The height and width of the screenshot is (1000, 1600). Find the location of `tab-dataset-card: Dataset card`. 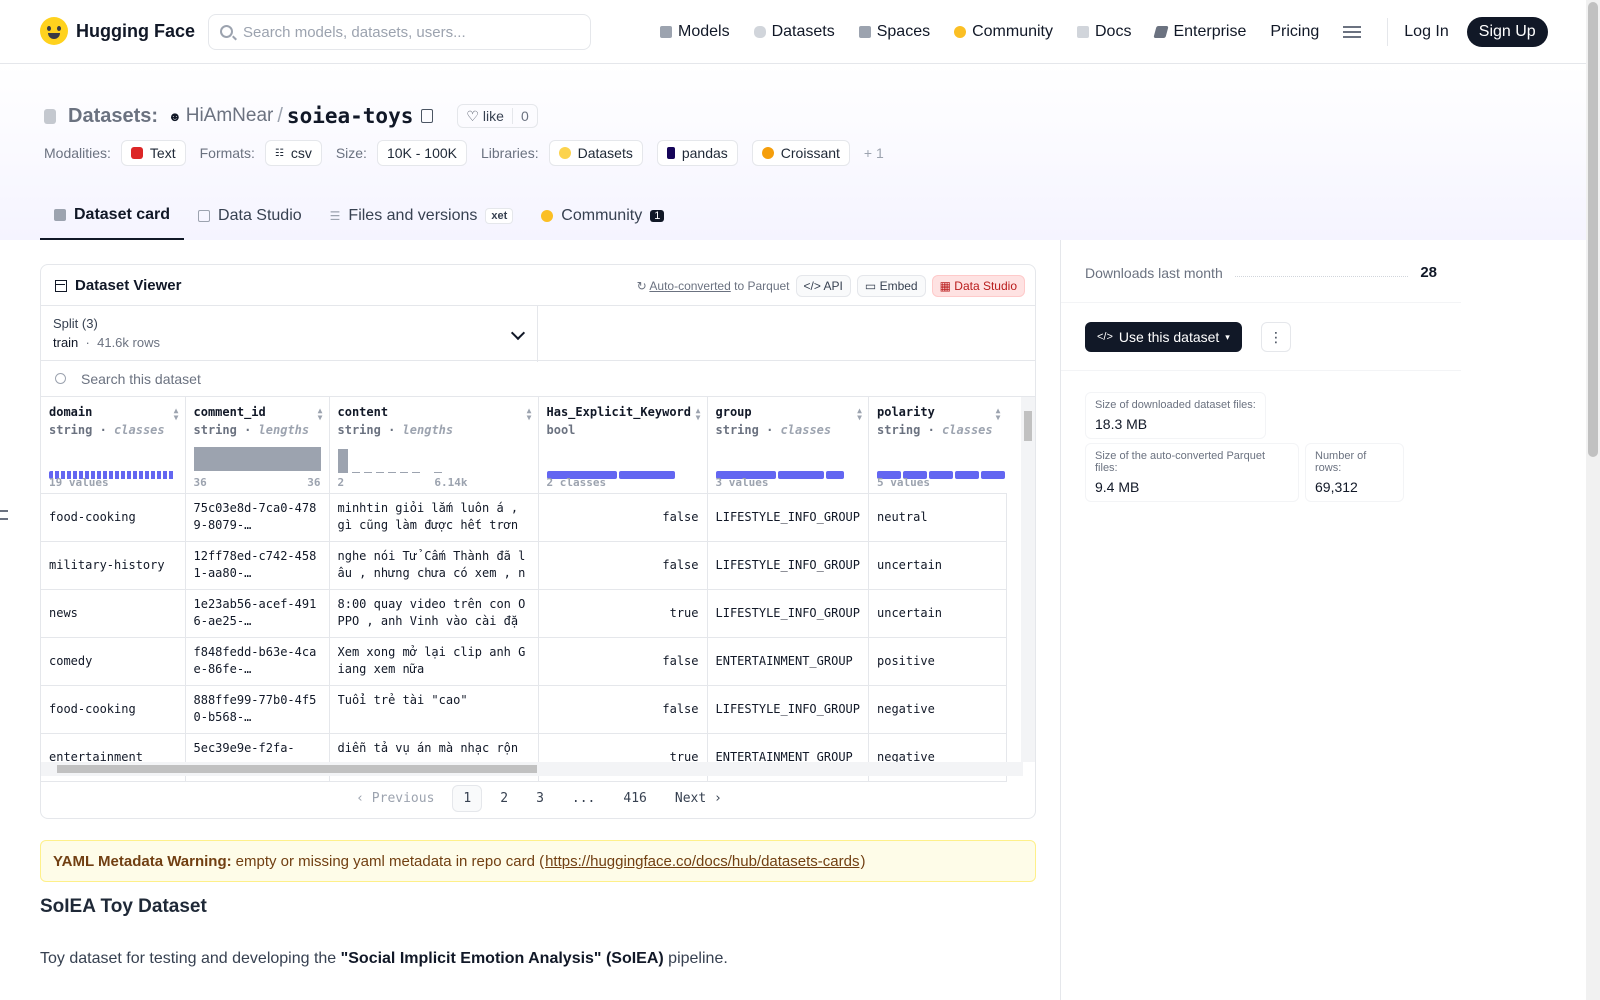

tab-dataset-card: Dataset card is located at coordinates (112, 216).